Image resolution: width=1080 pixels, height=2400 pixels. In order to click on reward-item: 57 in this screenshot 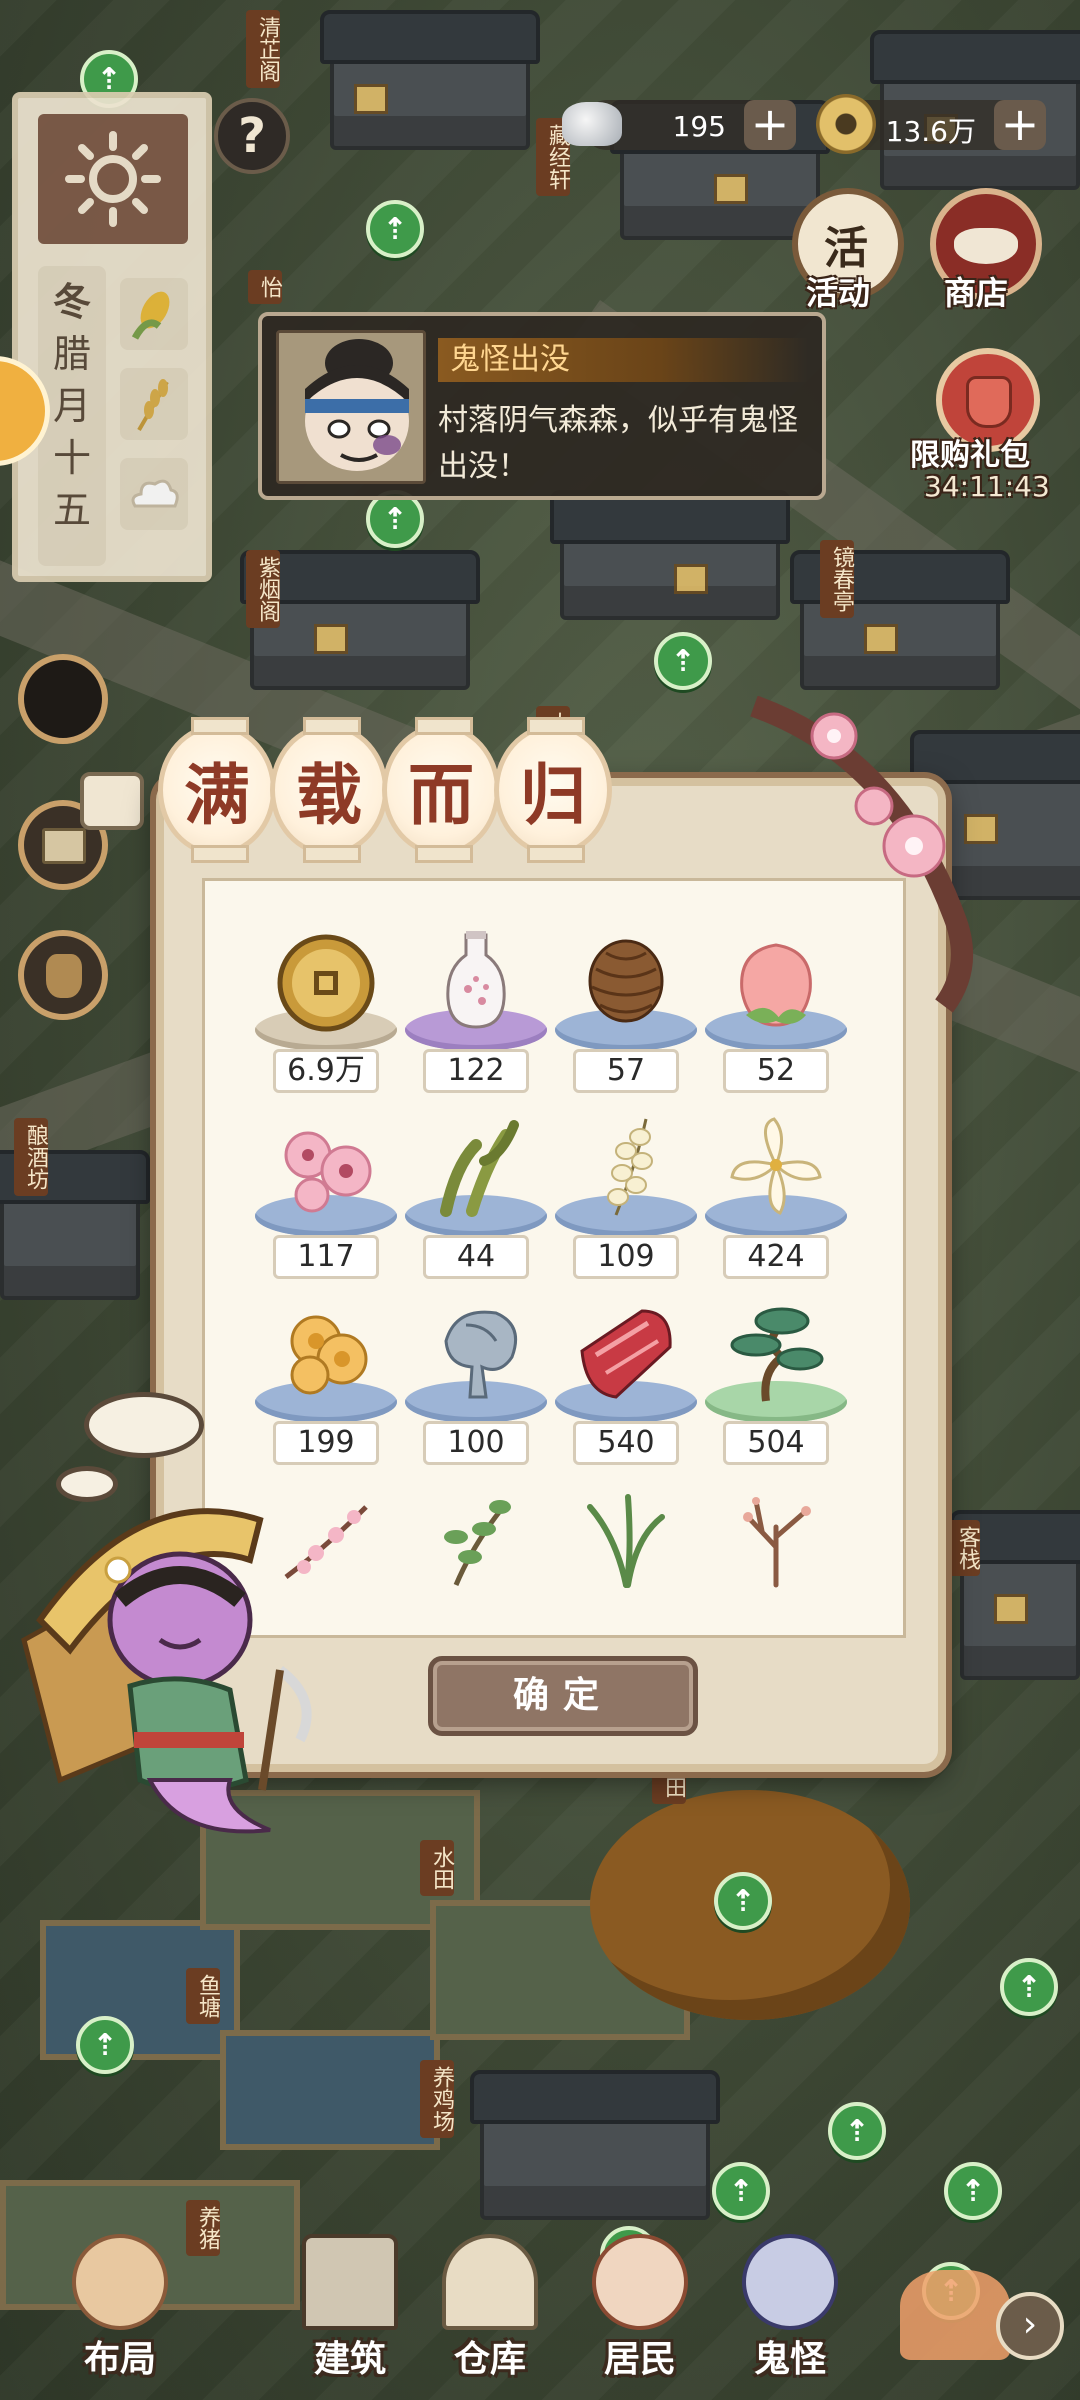, I will do `click(626, 1011)`.